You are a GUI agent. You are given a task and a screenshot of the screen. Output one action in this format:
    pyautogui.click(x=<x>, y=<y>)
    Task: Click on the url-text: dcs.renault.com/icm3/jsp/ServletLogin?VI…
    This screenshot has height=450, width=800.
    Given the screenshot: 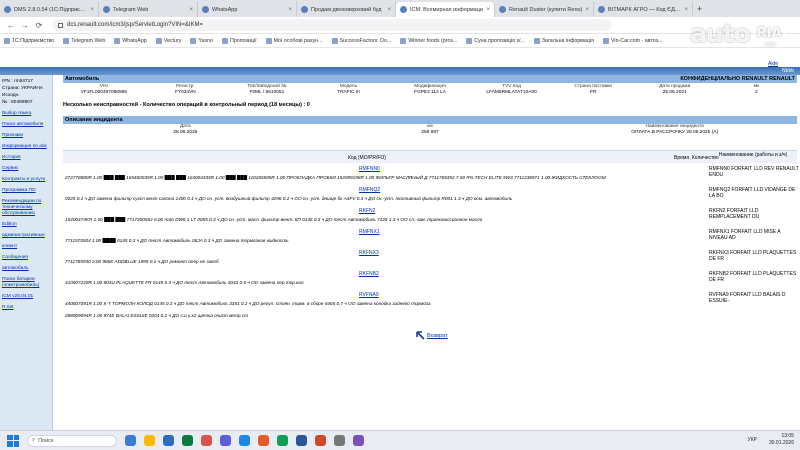 What is the action you would take?
    pyautogui.click(x=135, y=25)
    